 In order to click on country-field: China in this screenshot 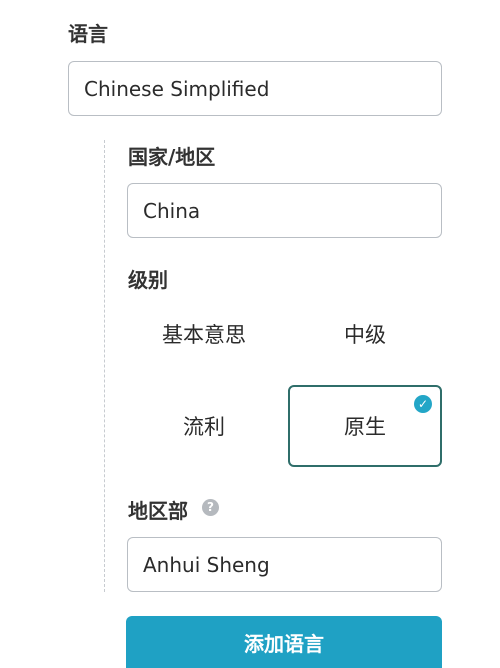, I will do `click(284, 210)`.